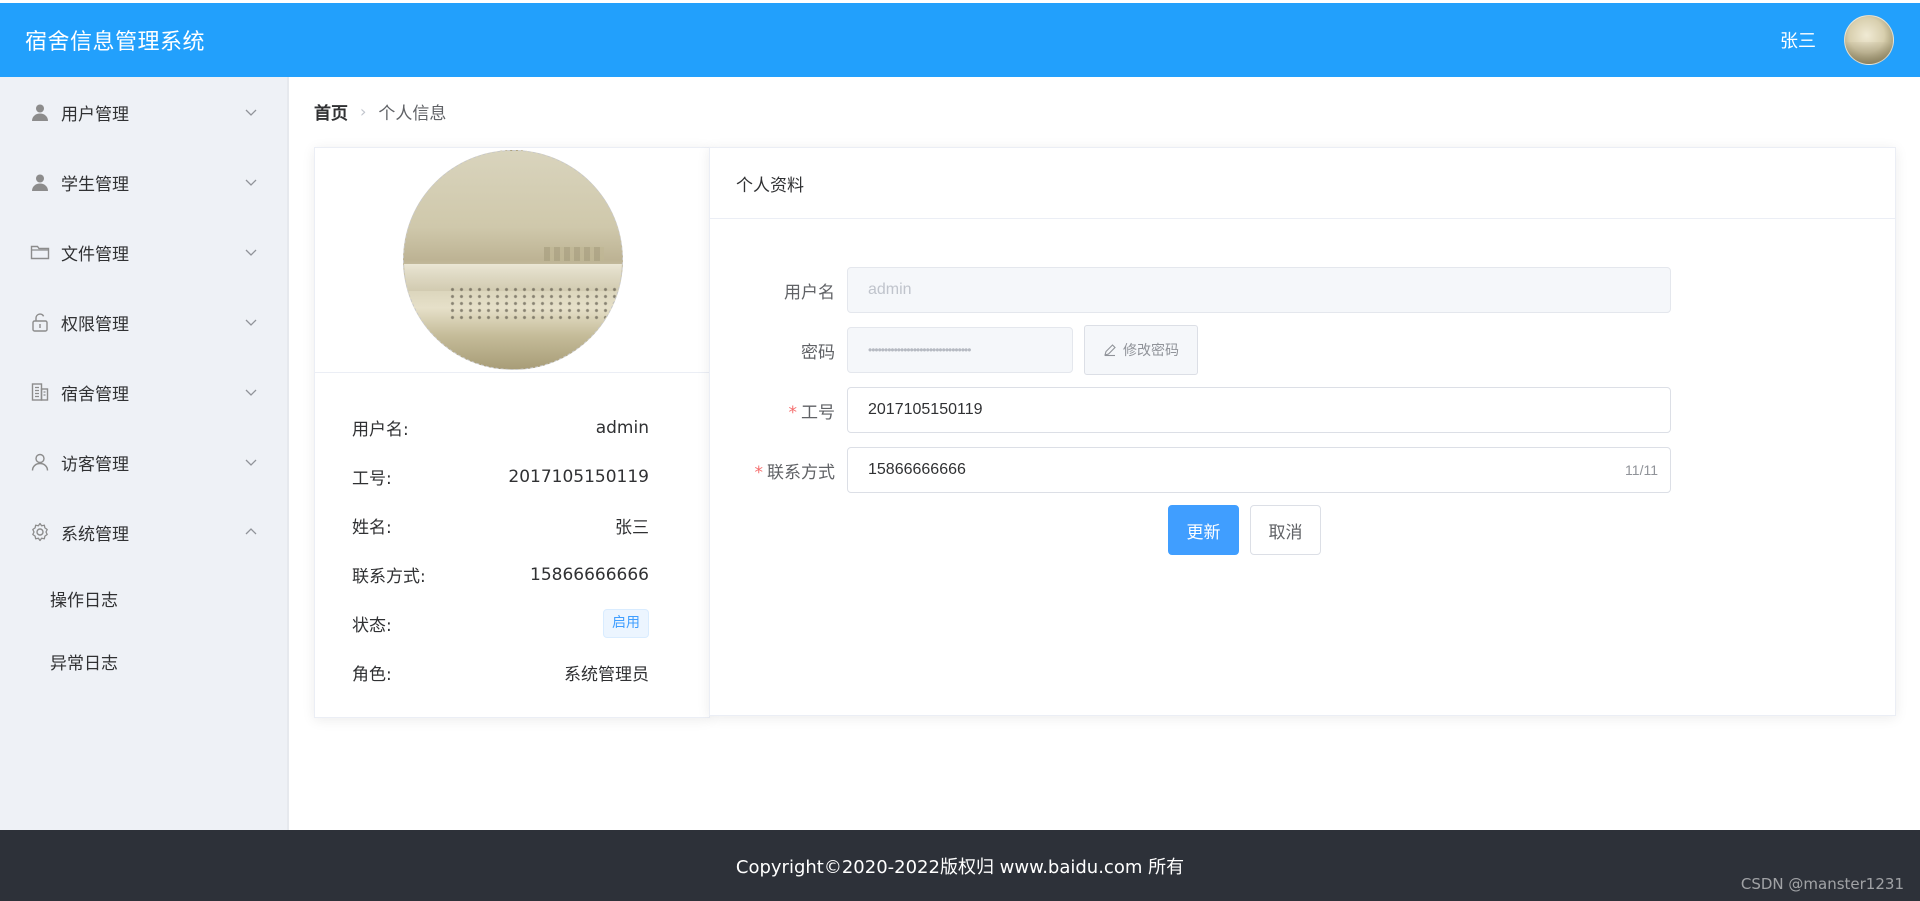 The image size is (1920, 901). Describe the element at coordinates (363, 111) in the screenshot. I see `chevron-right-icon: ›` at that location.